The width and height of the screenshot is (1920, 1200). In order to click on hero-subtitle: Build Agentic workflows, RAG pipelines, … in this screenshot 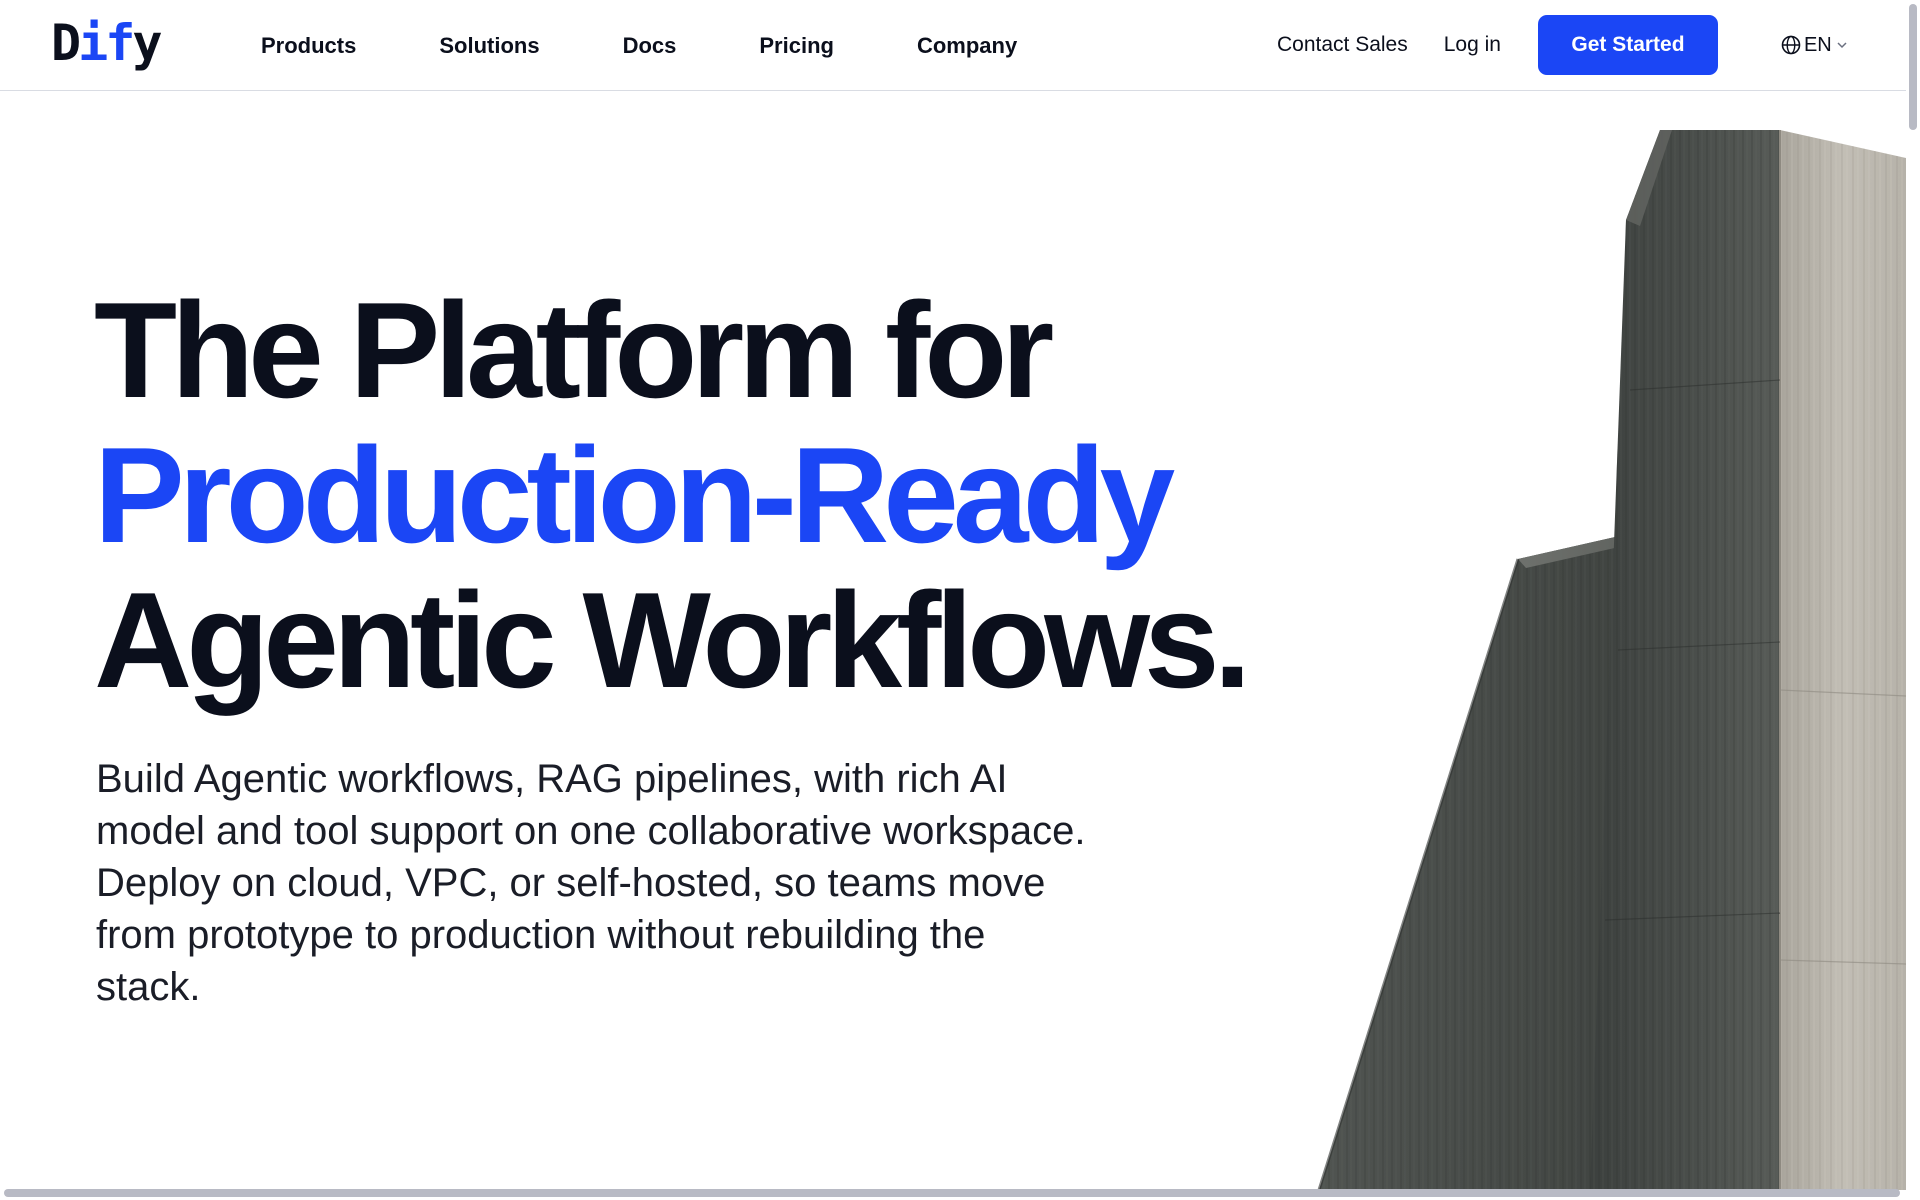, I will do `click(591, 883)`.